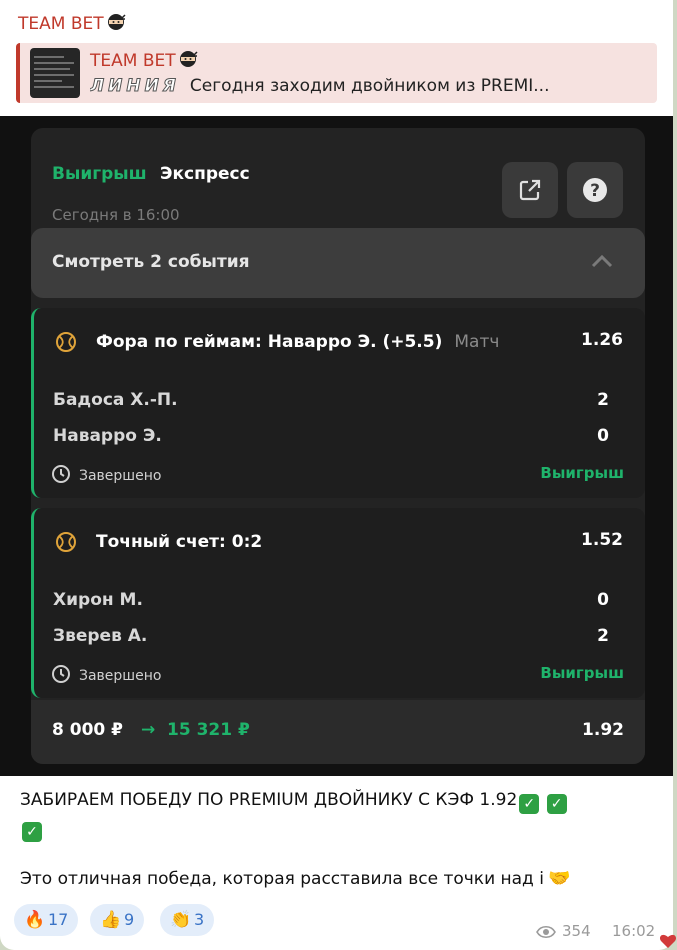  I want to click on bet-summary: 8 000 ₽ → 15 321 ₽ 1.92, so click(338, 732).